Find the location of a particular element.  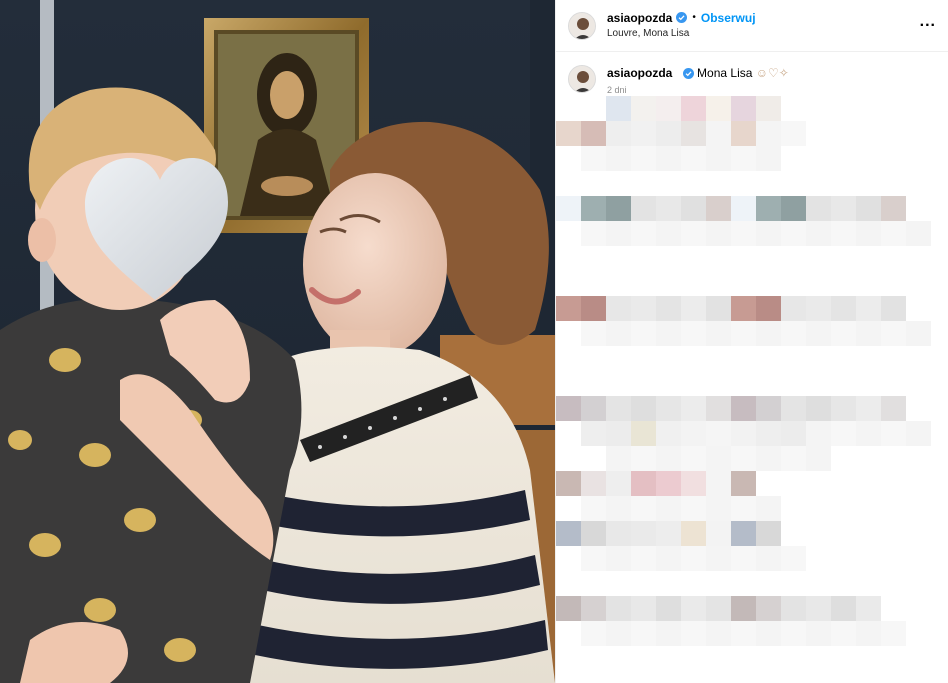

caption-avatar is located at coordinates (582, 79).